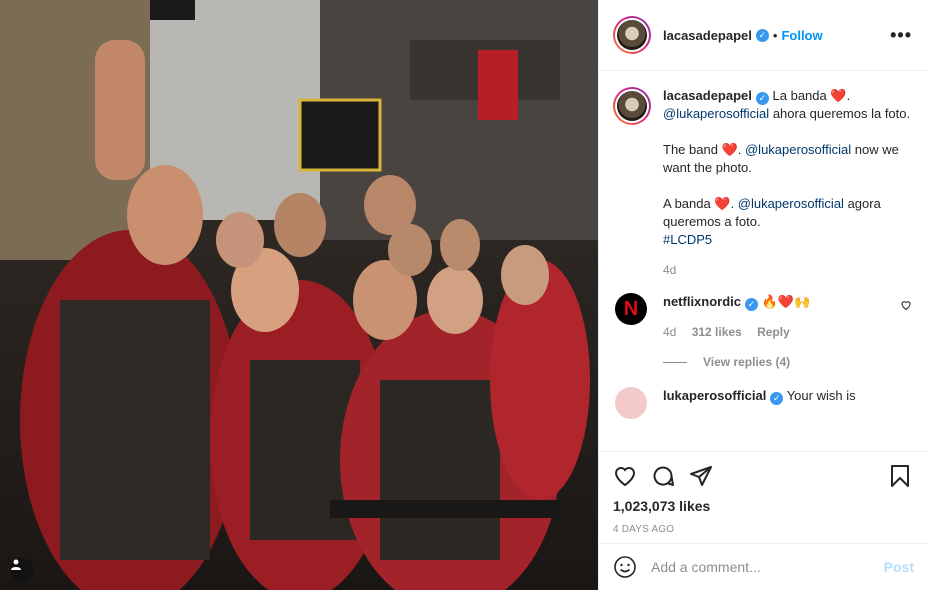 Image resolution: width=928 pixels, height=590 pixels. Describe the element at coordinates (702, 301) in the screenshot. I see `comment-username: netflixnordic` at that location.